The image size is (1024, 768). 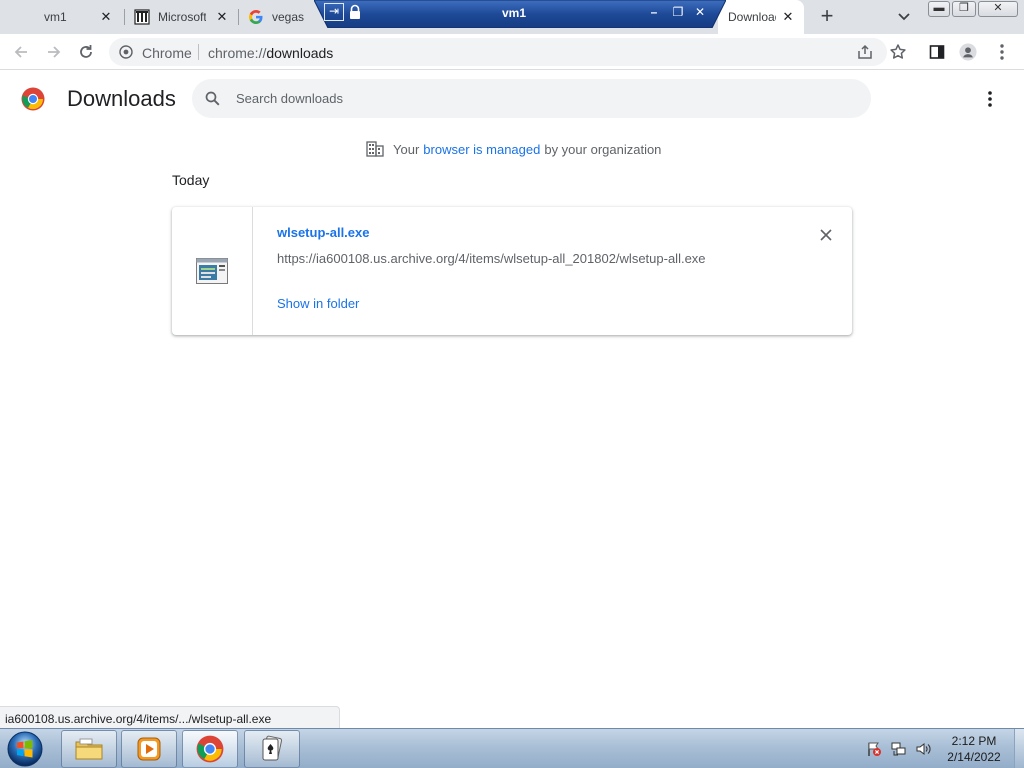 What do you see at coordinates (318, 303) in the screenshot?
I see `show-in-folder-link: Show in folder` at bounding box center [318, 303].